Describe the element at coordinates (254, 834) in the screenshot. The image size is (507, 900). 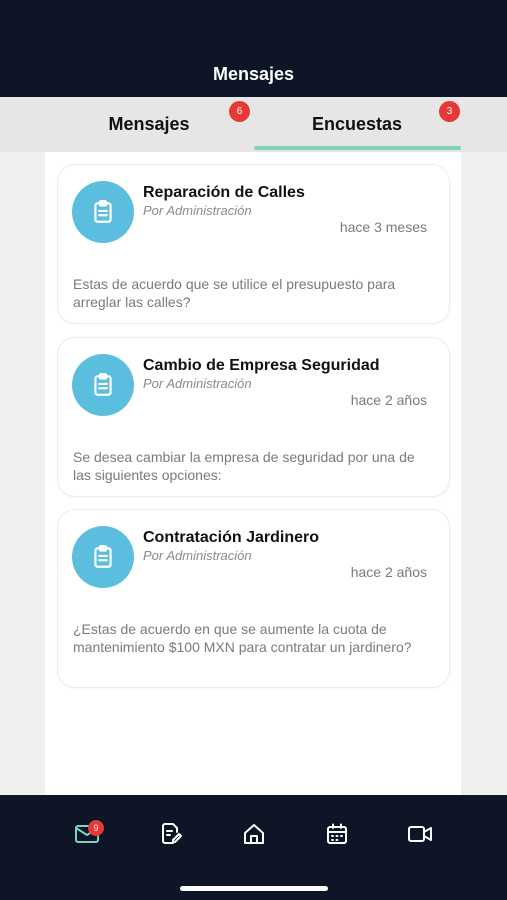
I see `home-icon` at that location.